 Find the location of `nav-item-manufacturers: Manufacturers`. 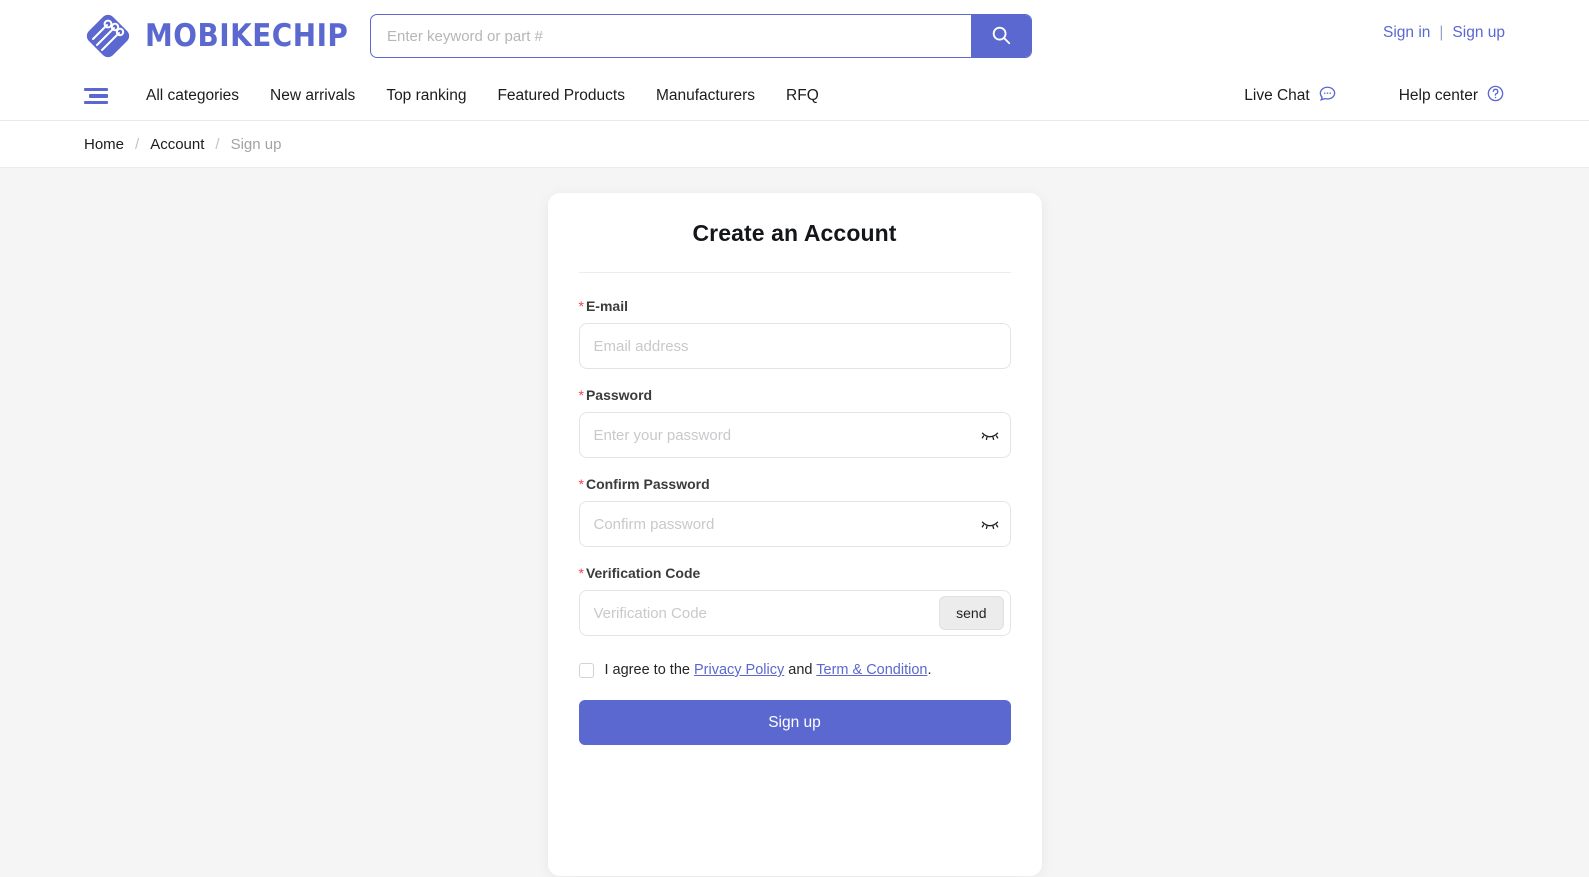

nav-item-manufacturers: Manufacturers is located at coordinates (705, 96).